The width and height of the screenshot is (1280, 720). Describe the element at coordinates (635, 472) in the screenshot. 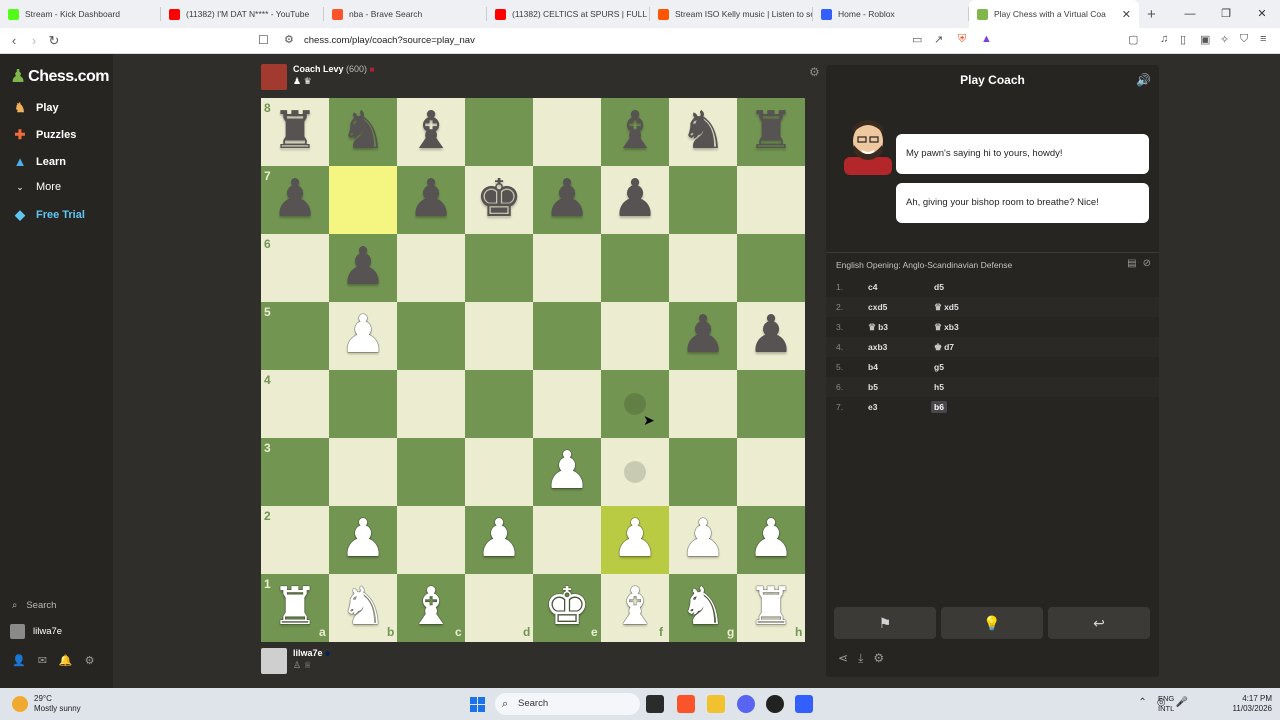

I see `move-hint-dot` at that location.